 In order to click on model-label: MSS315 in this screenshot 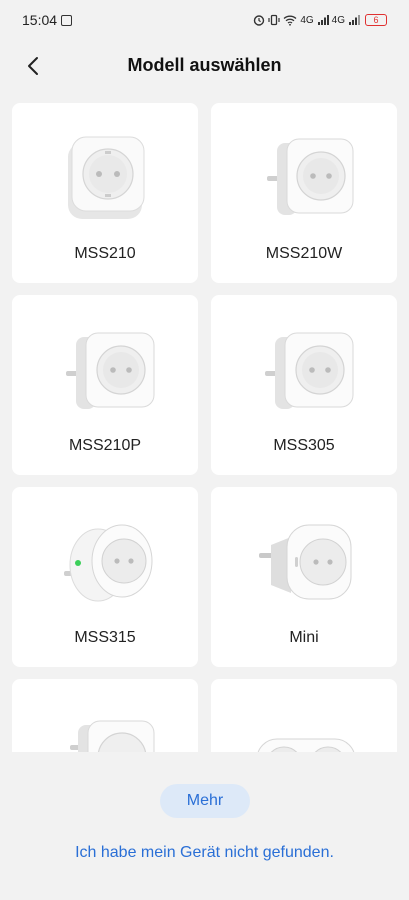, I will do `click(105, 637)`.